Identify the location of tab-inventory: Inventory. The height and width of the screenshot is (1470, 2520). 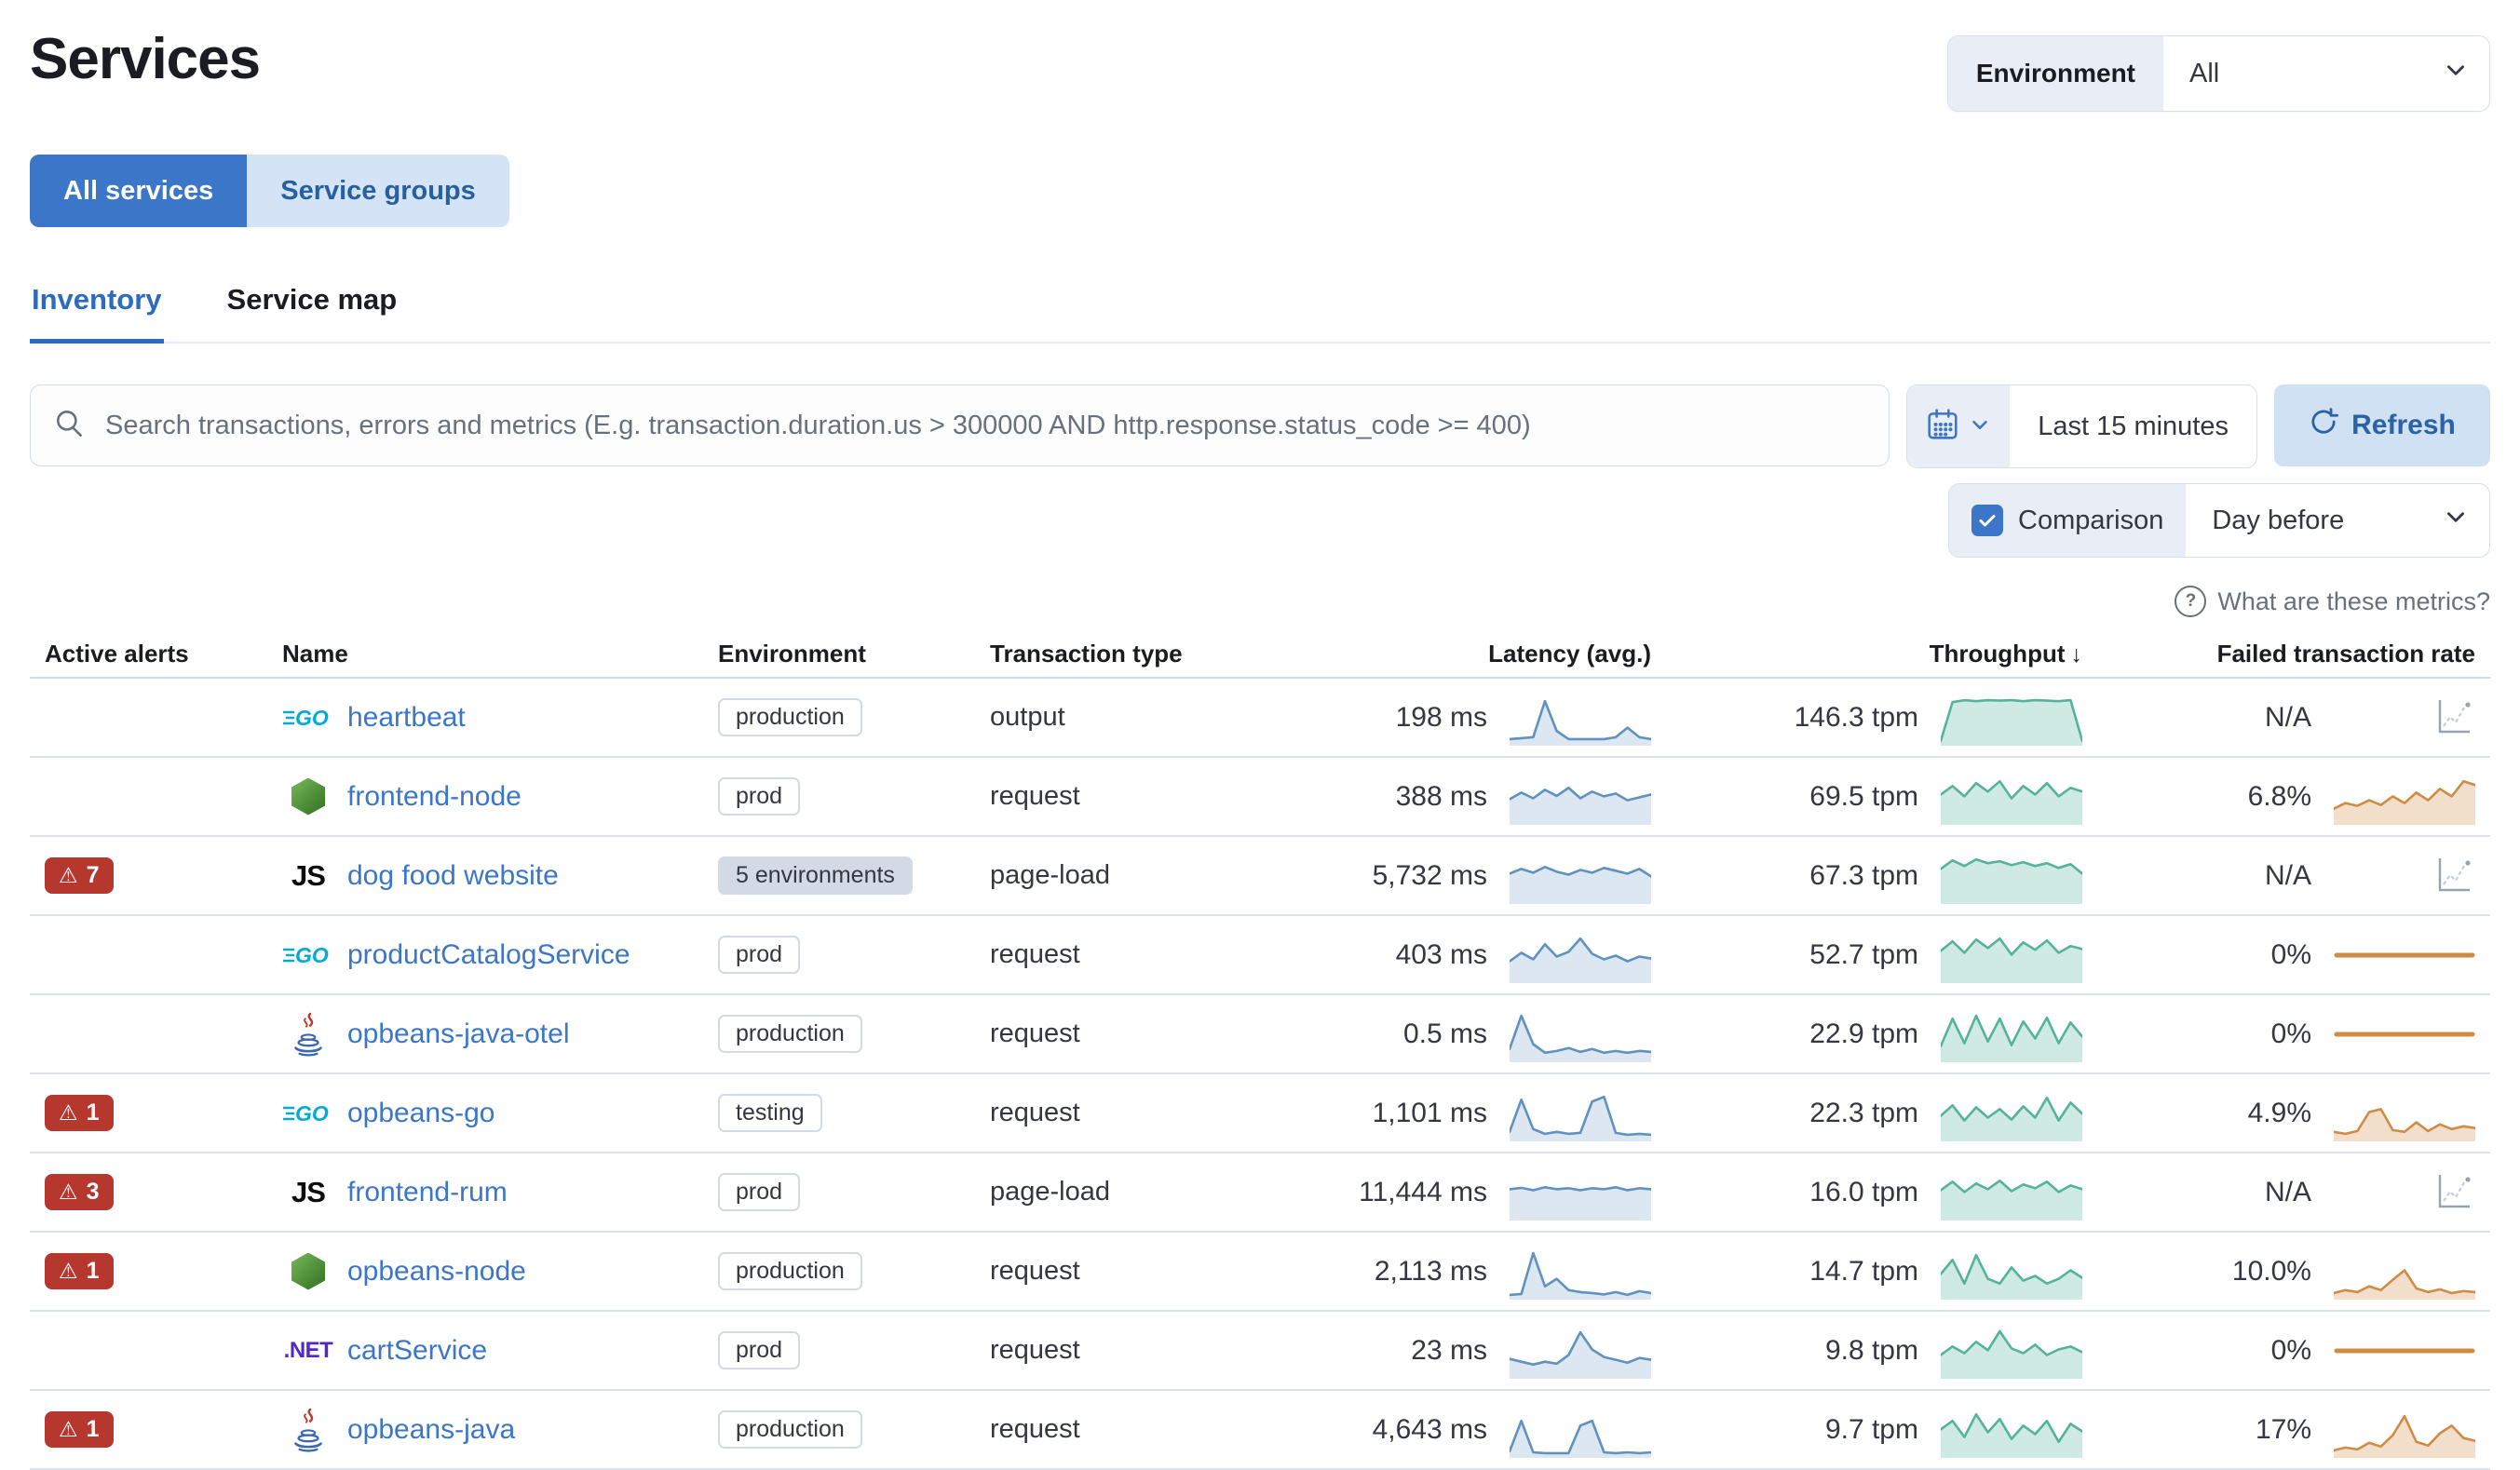
(97, 309).